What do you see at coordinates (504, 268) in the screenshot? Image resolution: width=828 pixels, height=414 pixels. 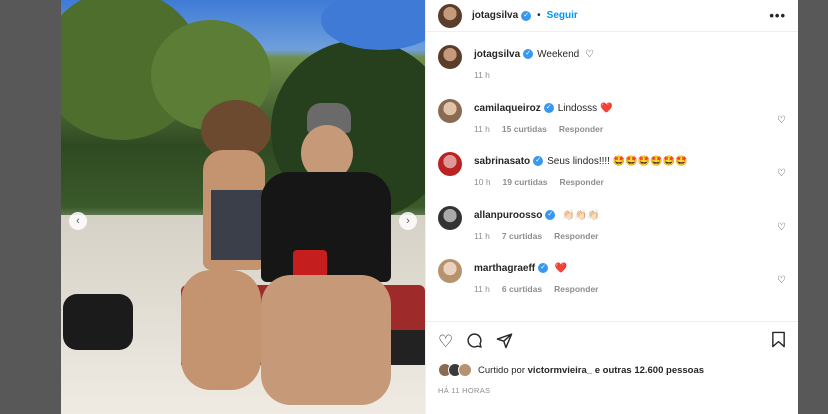 I see `comment-username: marthagraeff` at bounding box center [504, 268].